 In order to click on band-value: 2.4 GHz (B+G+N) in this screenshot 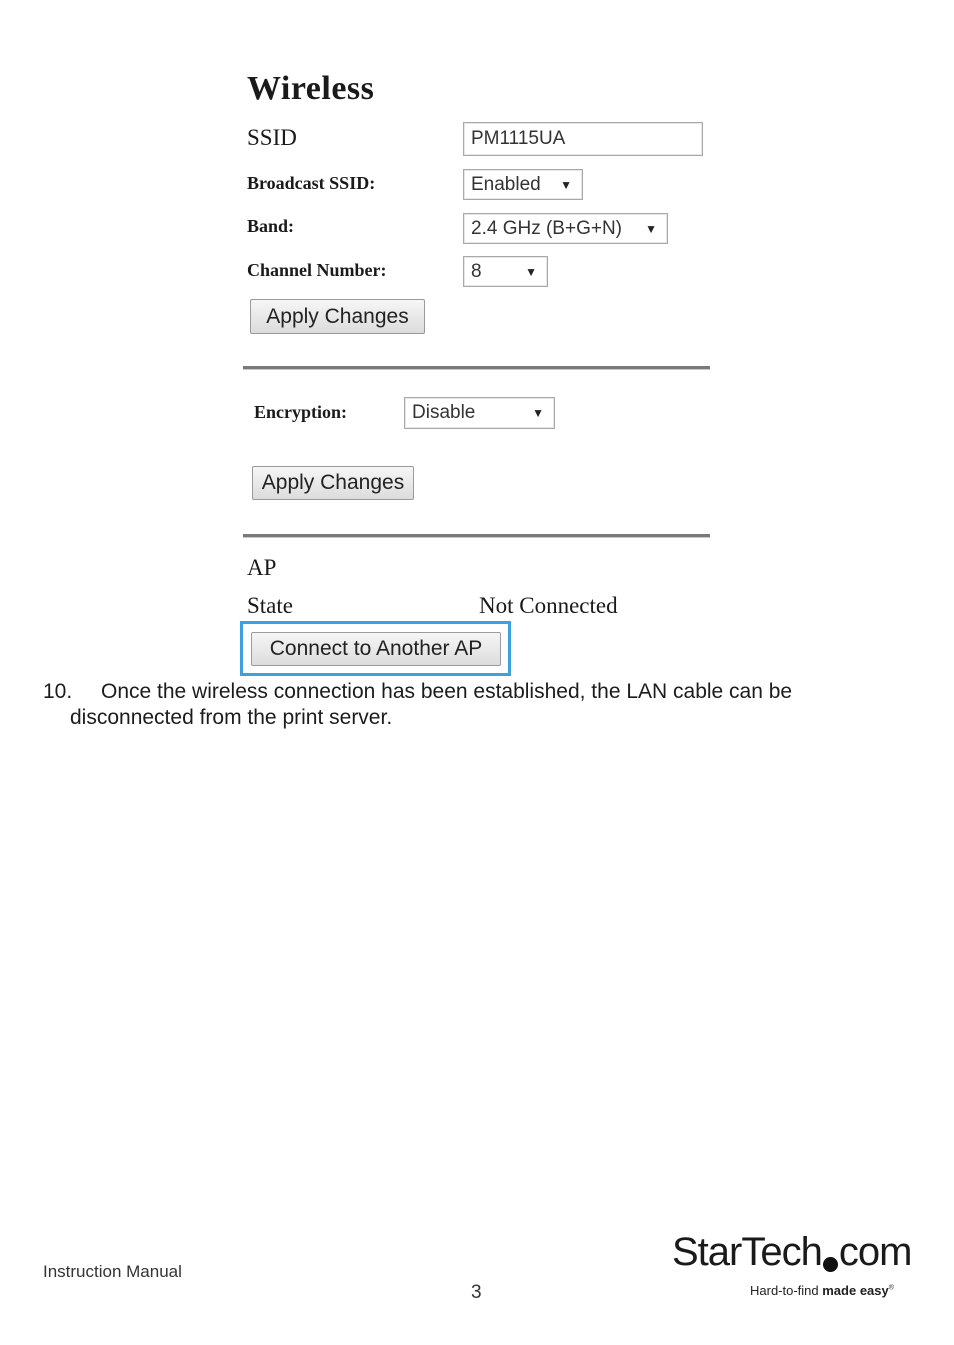, I will do `click(546, 228)`.